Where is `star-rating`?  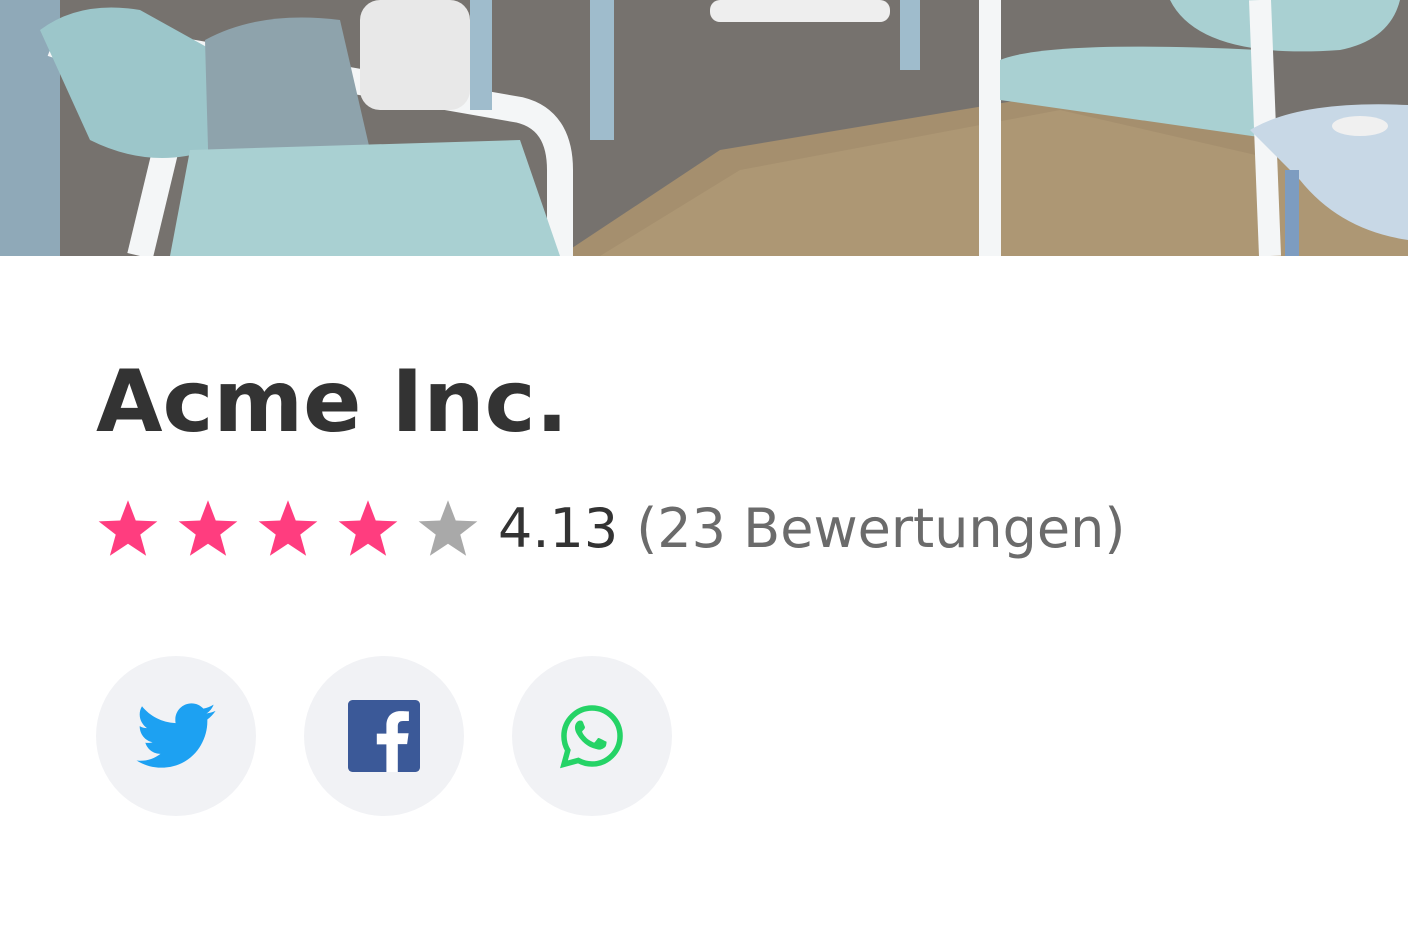
star-rating is located at coordinates (297, 528).